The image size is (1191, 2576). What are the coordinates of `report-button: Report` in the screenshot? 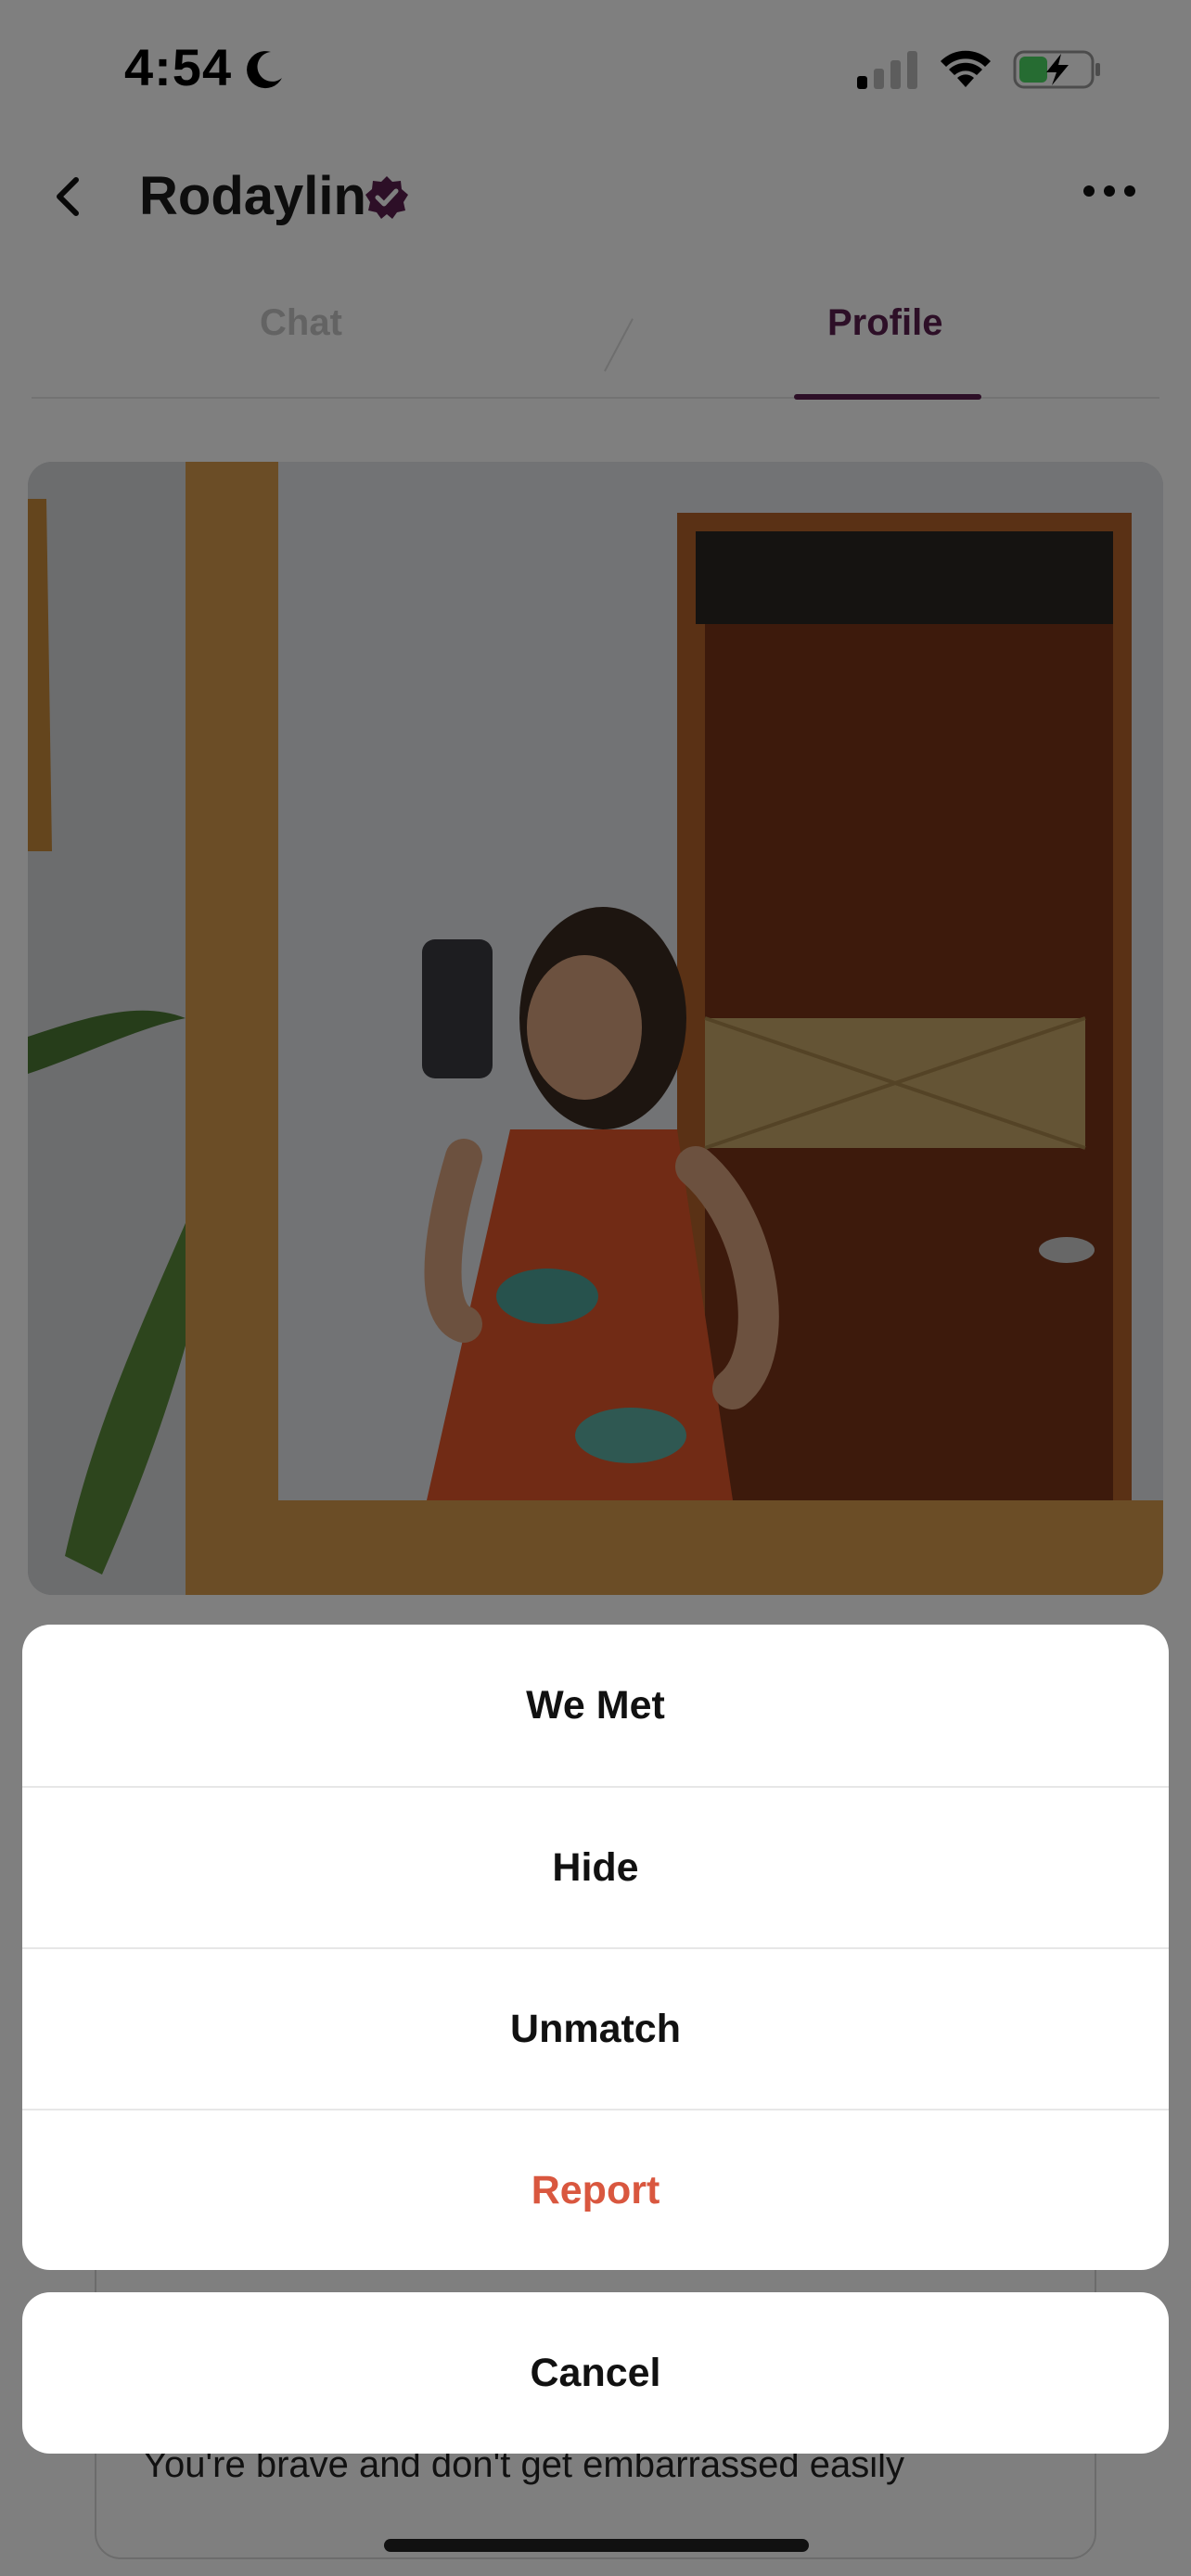 It's located at (595, 2190).